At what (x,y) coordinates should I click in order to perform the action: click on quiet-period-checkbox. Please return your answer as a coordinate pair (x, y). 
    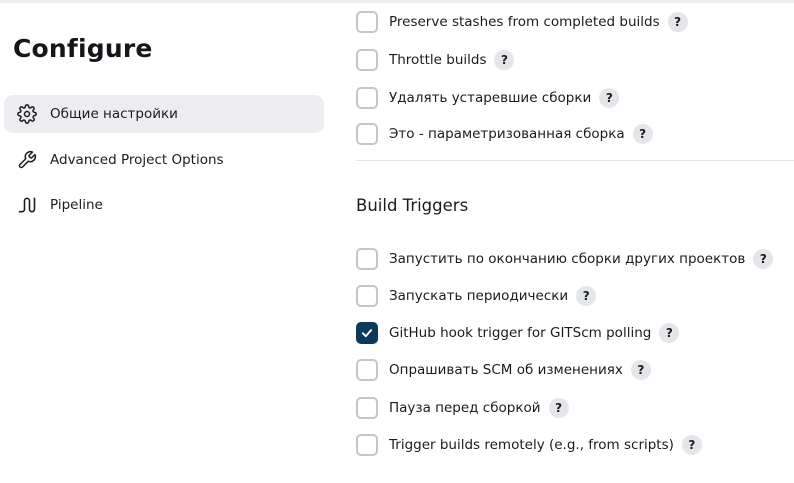
    Looking at the image, I should click on (367, 408).